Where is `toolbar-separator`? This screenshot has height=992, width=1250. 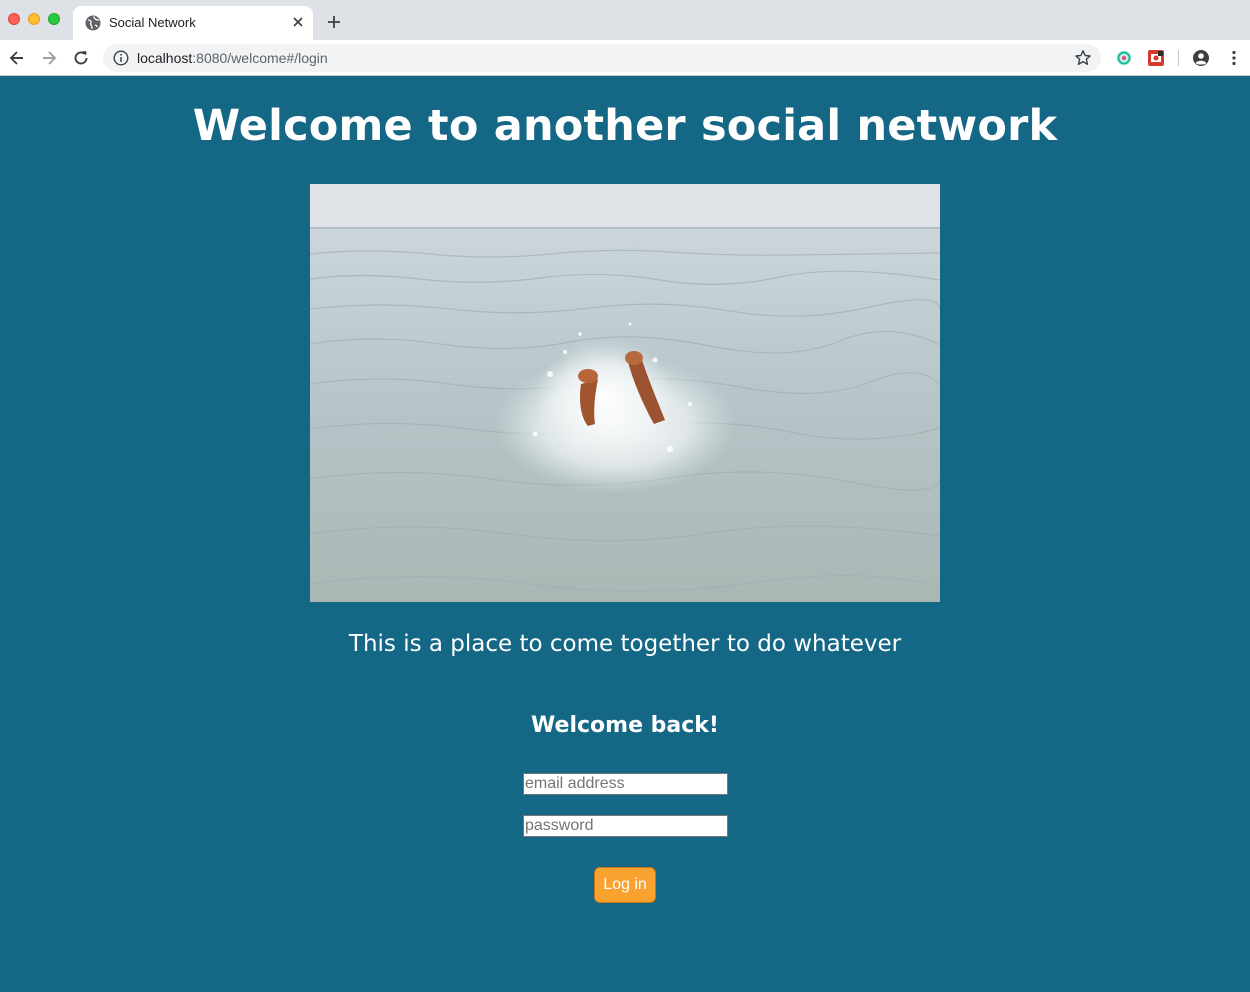
toolbar-separator is located at coordinates (1178, 58).